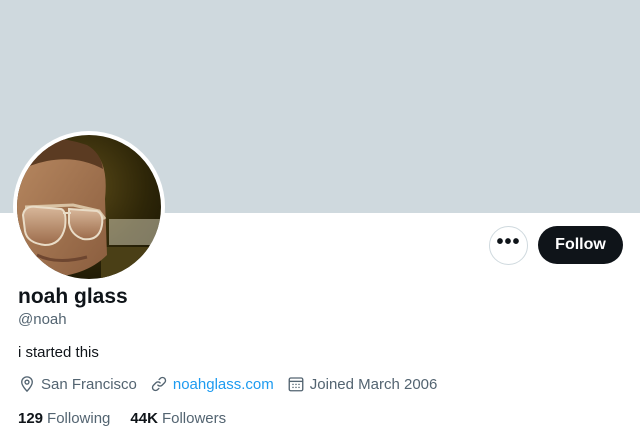 Image resolution: width=640 pixels, height=433 pixels. I want to click on more-dots-icon: •••, so click(508, 241).